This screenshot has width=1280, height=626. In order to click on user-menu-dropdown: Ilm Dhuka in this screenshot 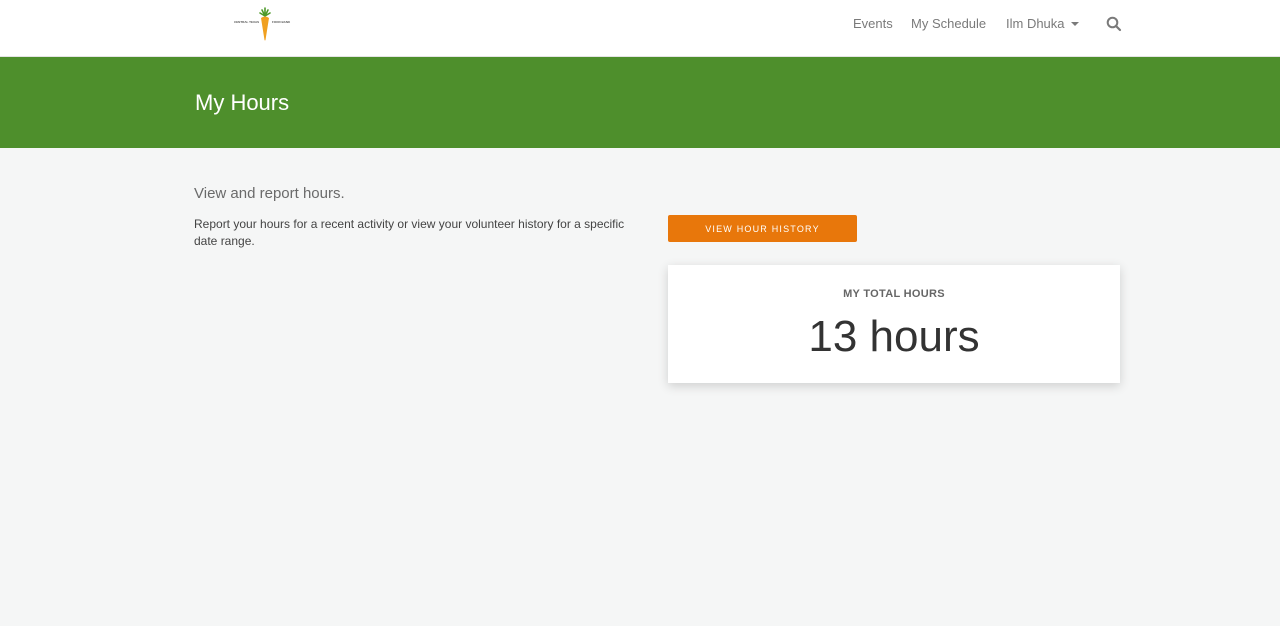, I will do `click(1042, 23)`.